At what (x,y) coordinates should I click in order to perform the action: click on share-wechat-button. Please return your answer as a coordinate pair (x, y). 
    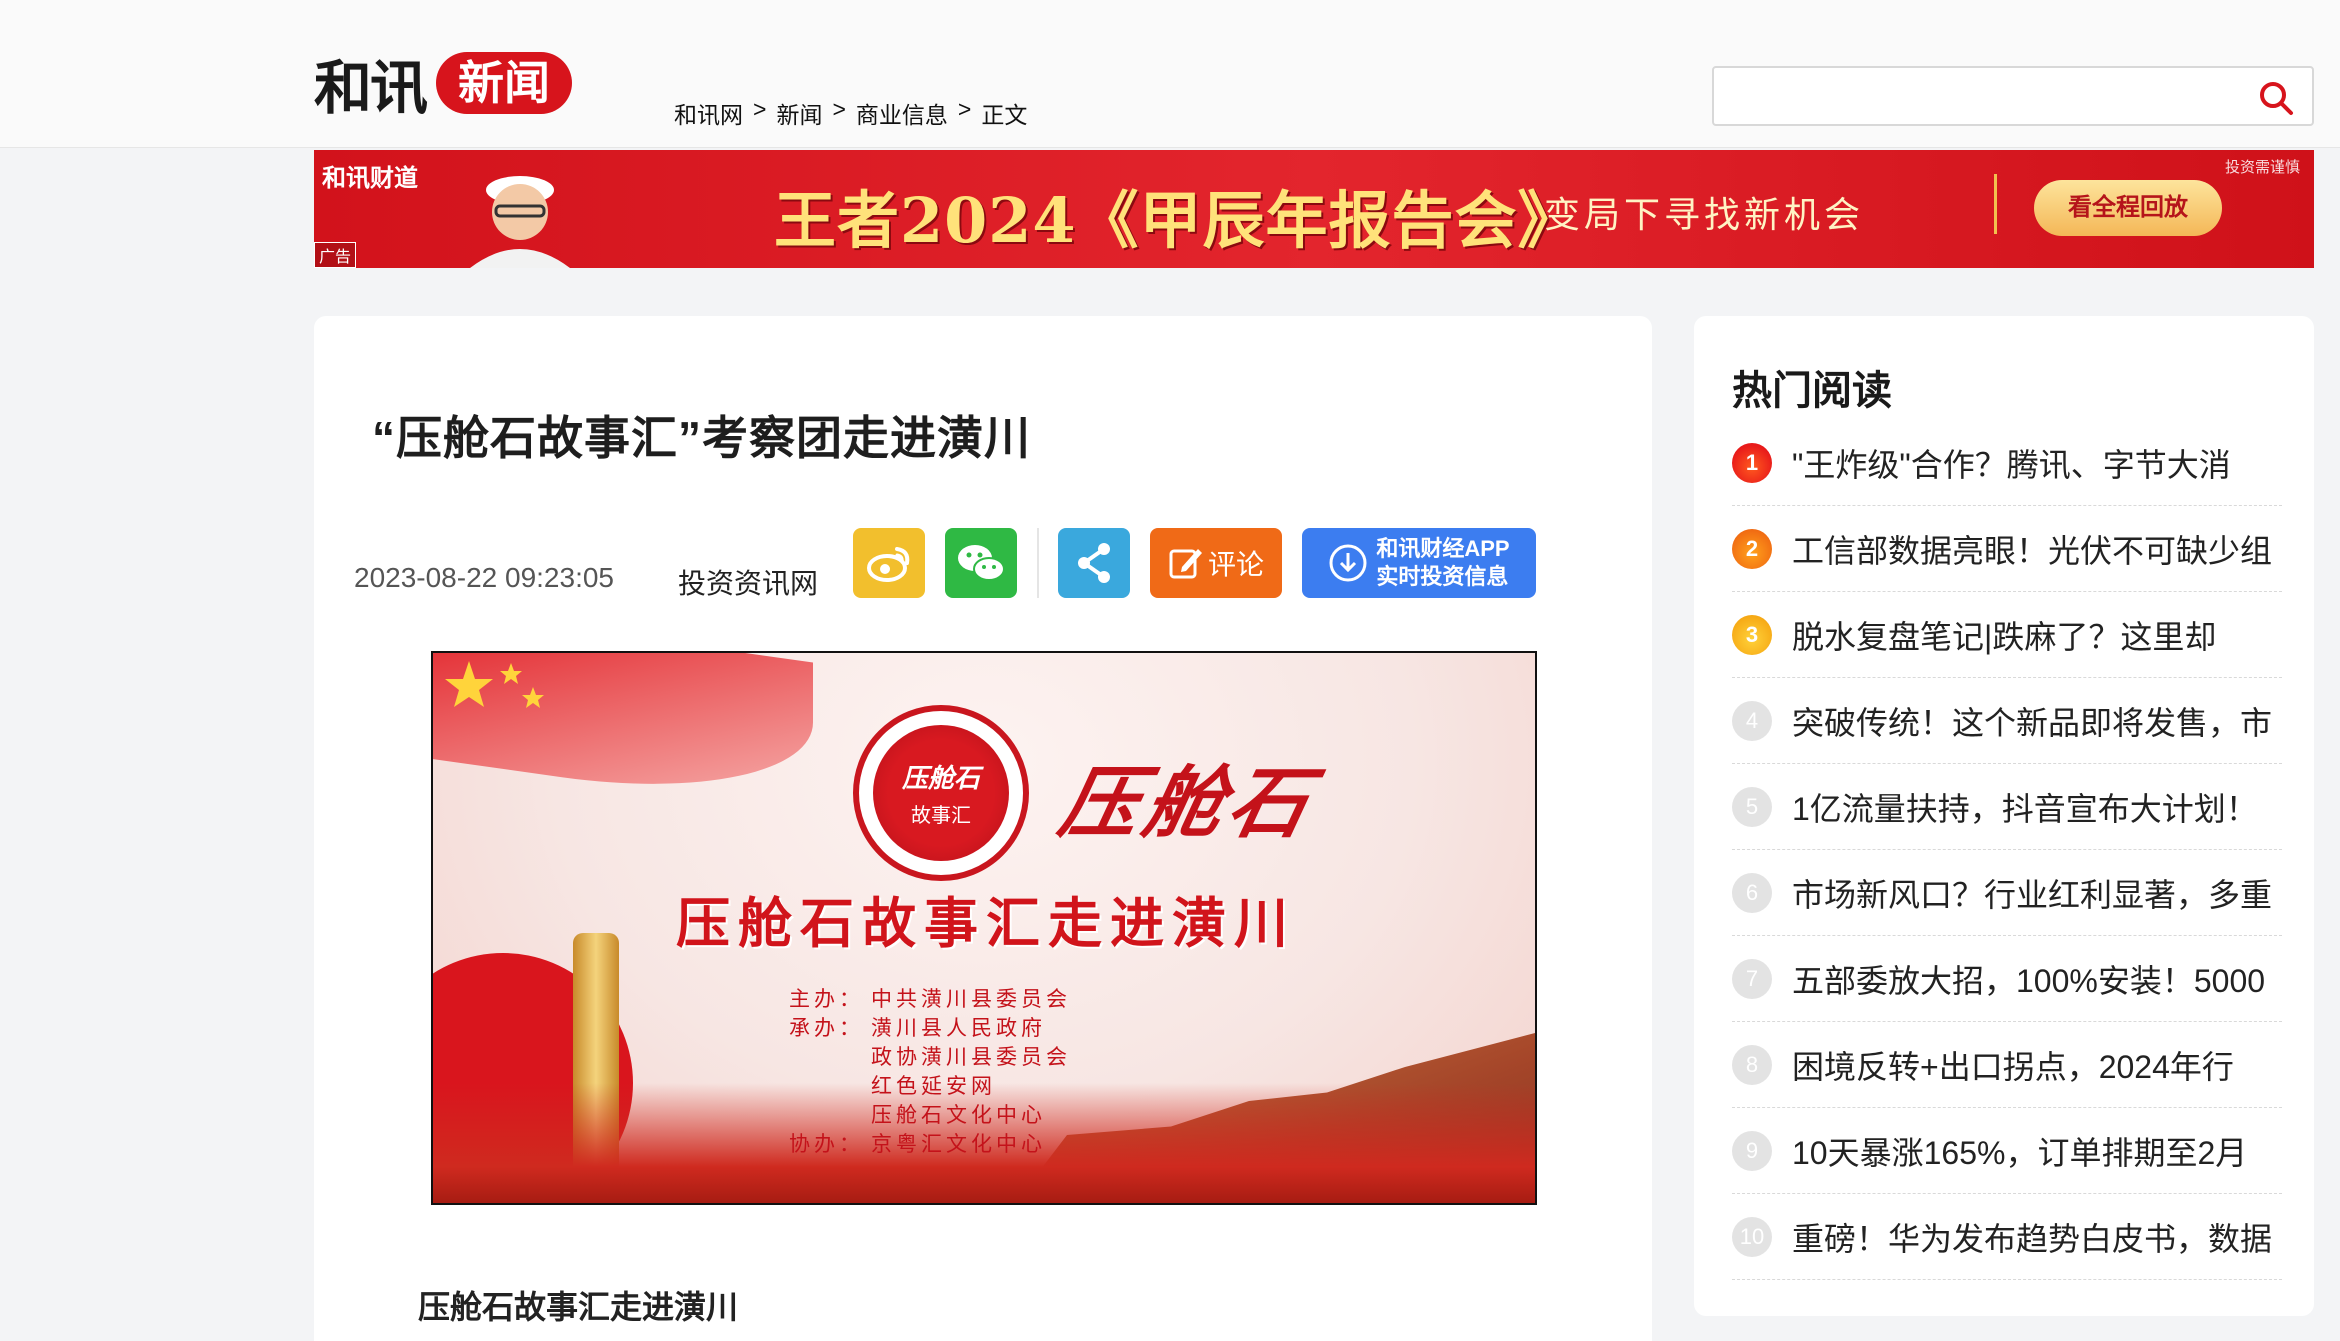
    Looking at the image, I should click on (981, 563).